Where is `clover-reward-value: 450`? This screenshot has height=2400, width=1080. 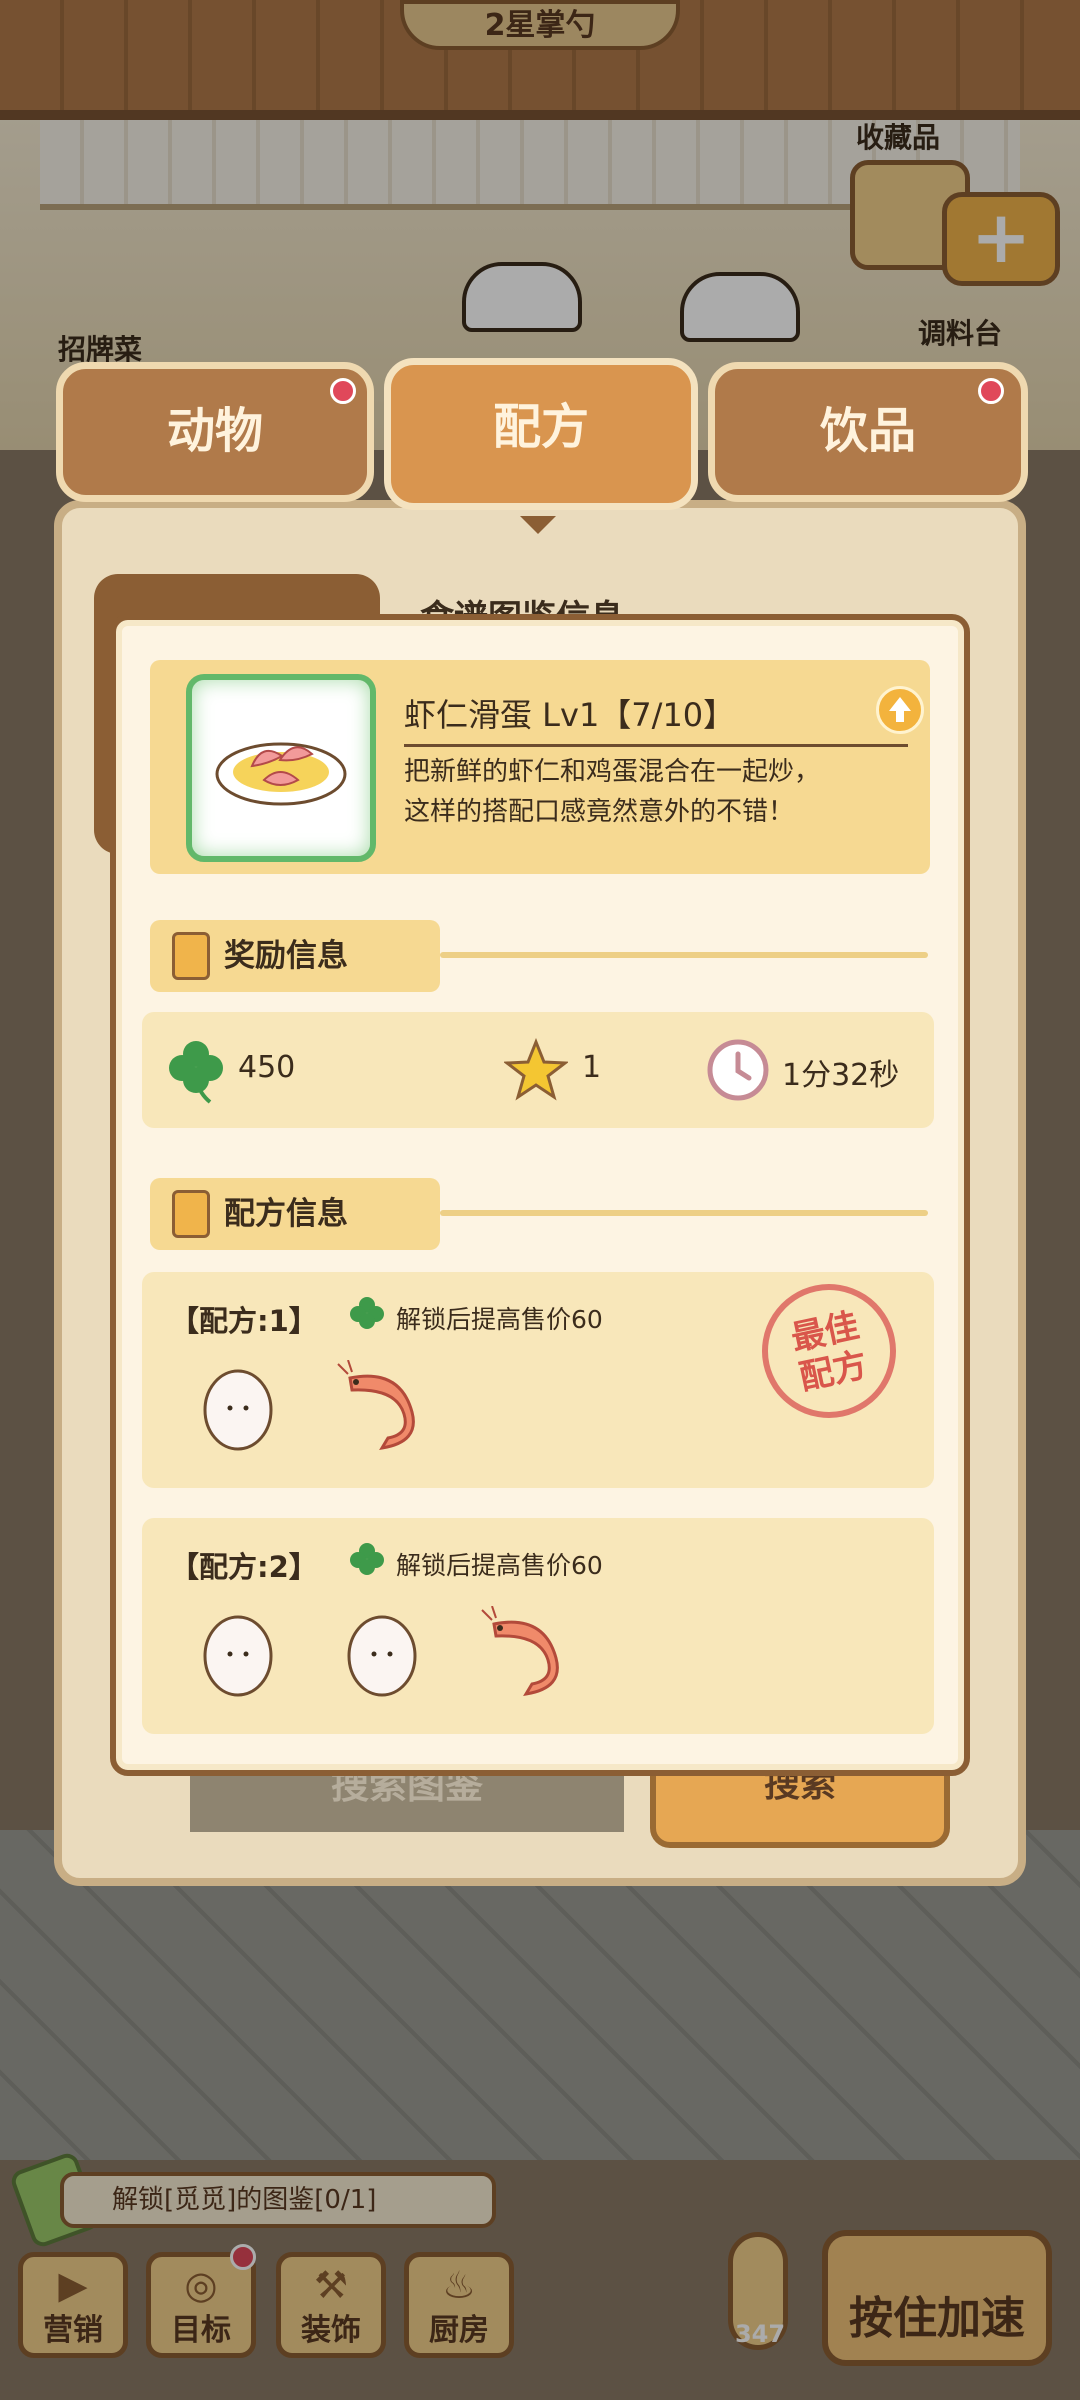
clover-reward-value: 450 is located at coordinates (267, 1067).